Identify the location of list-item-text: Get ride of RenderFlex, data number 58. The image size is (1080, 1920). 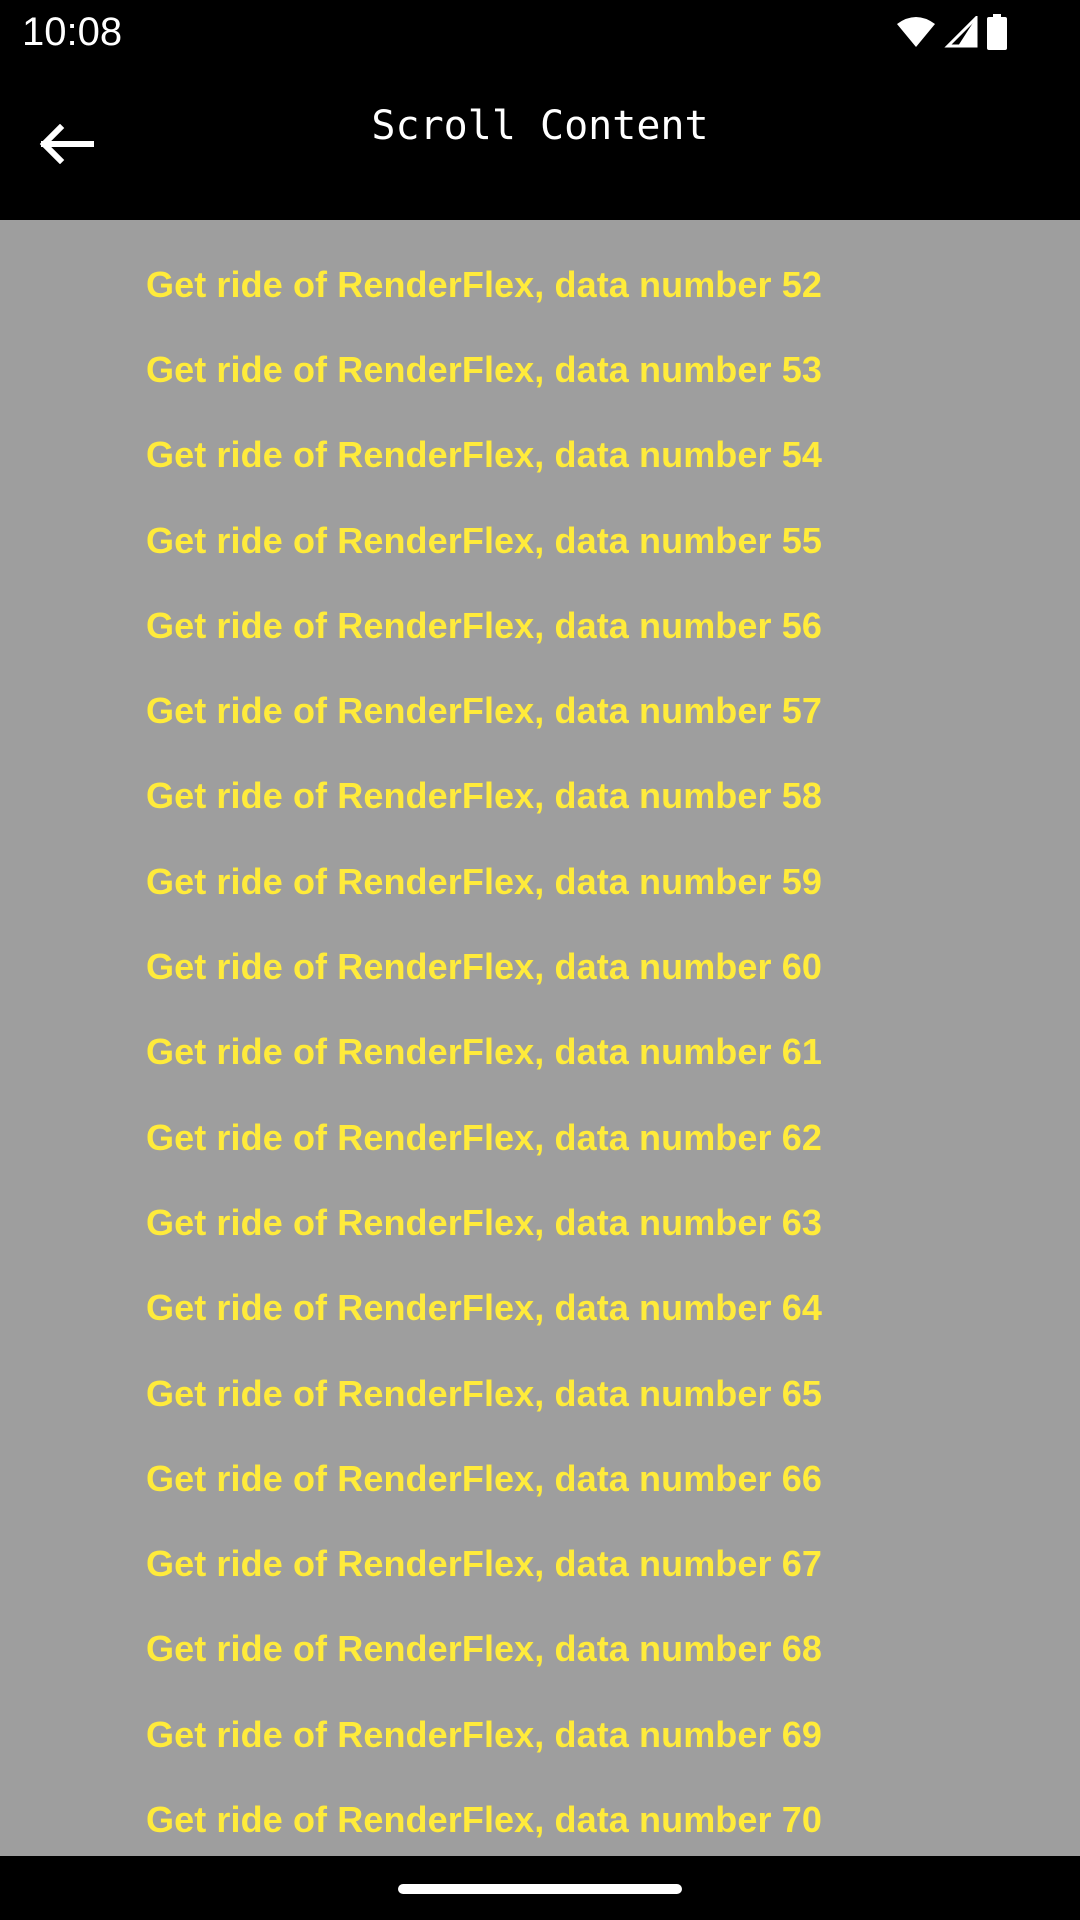
(484, 796).